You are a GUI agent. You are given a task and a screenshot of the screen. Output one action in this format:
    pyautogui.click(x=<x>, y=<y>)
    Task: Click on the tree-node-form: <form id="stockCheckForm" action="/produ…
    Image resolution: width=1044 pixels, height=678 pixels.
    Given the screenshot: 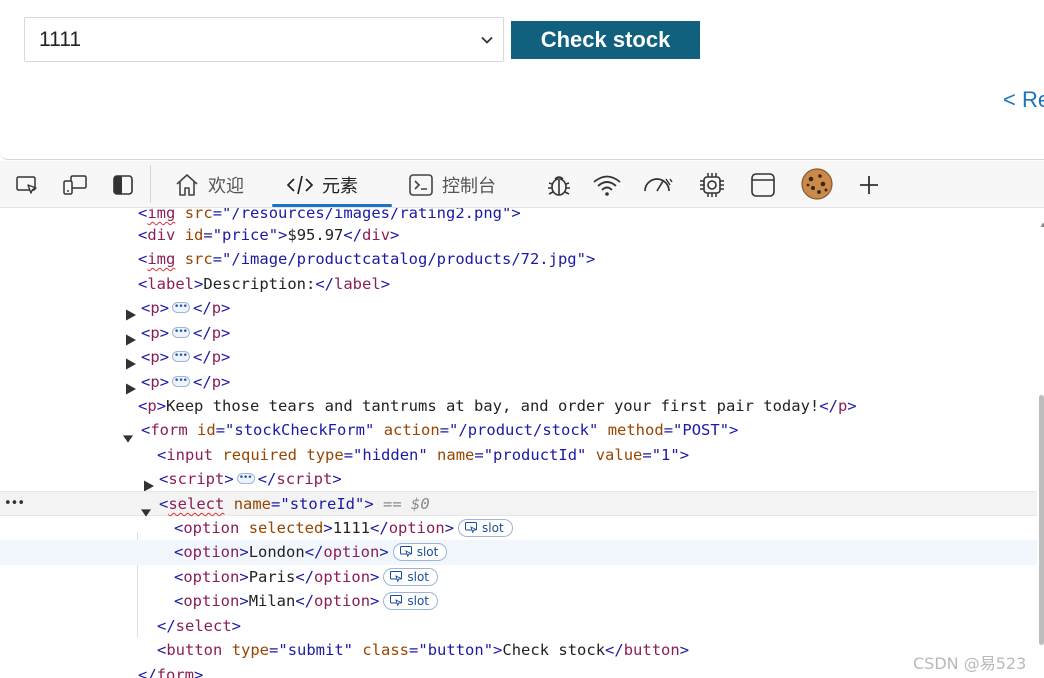 What is the action you would take?
    pyautogui.click(x=518, y=430)
    